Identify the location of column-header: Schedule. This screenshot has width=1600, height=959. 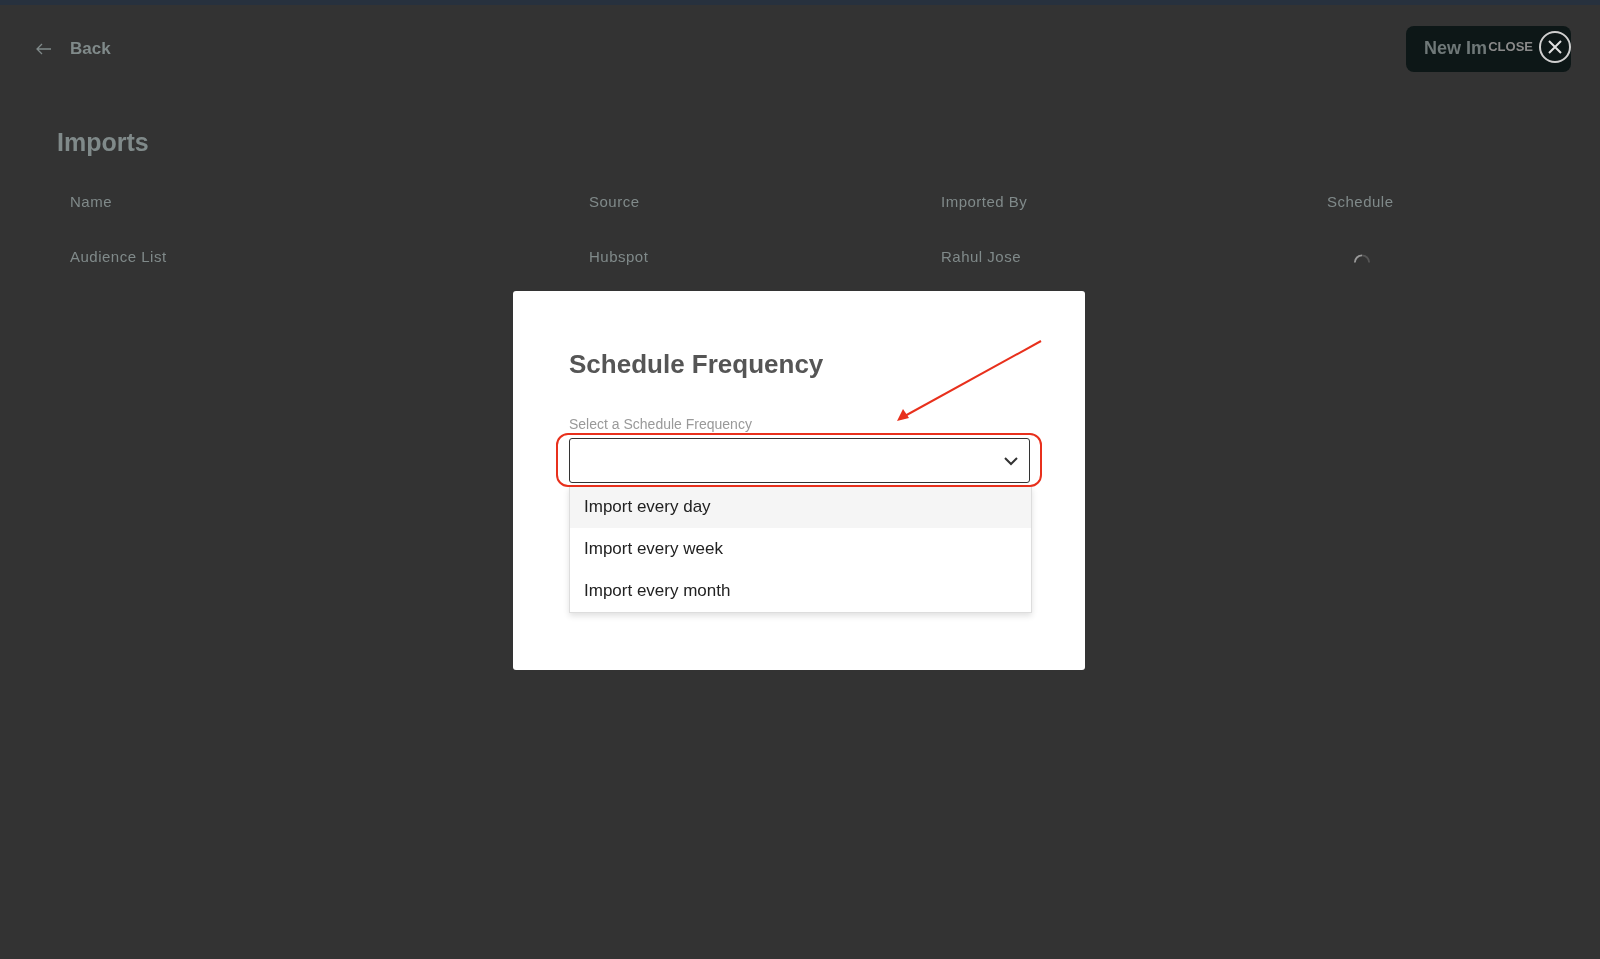
(1361, 202).